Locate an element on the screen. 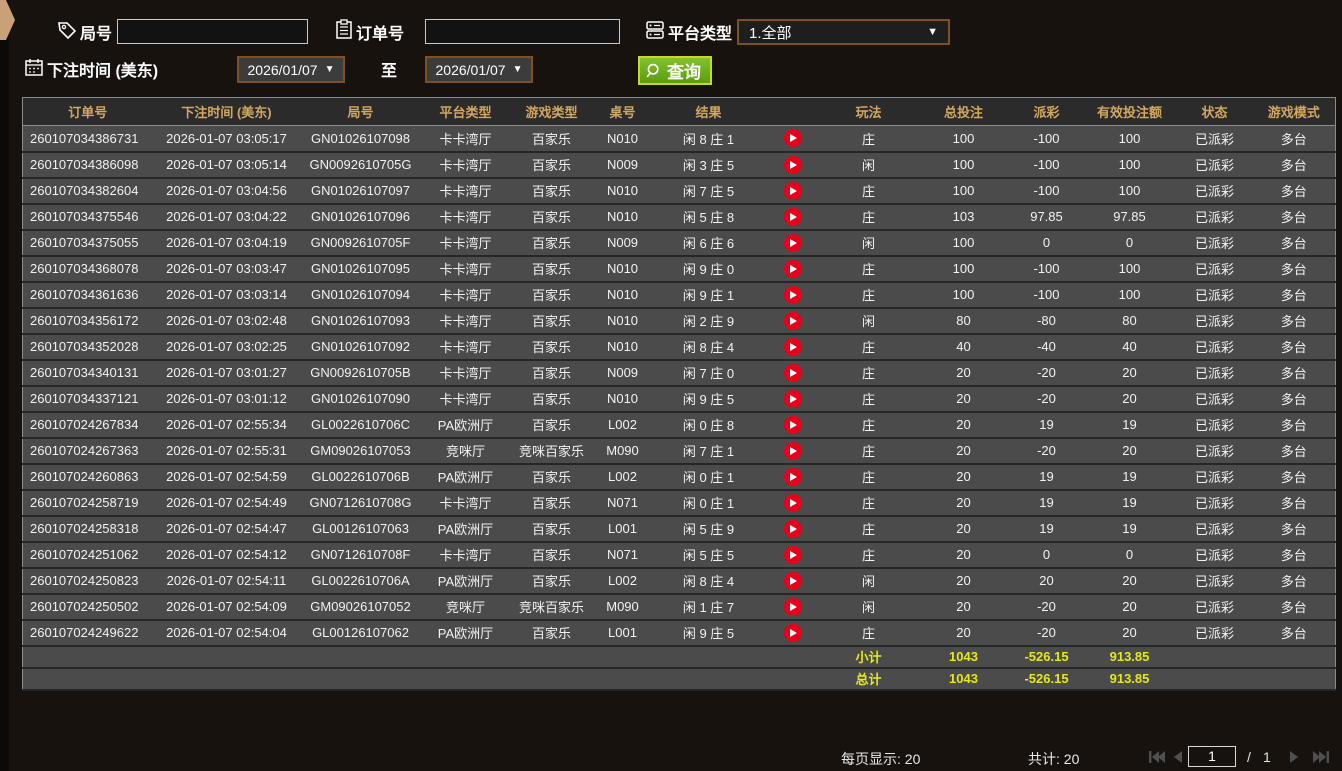 This screenshot has height=771, width=1342. cell-valid: 100 is located at coordinates (1129, 295).